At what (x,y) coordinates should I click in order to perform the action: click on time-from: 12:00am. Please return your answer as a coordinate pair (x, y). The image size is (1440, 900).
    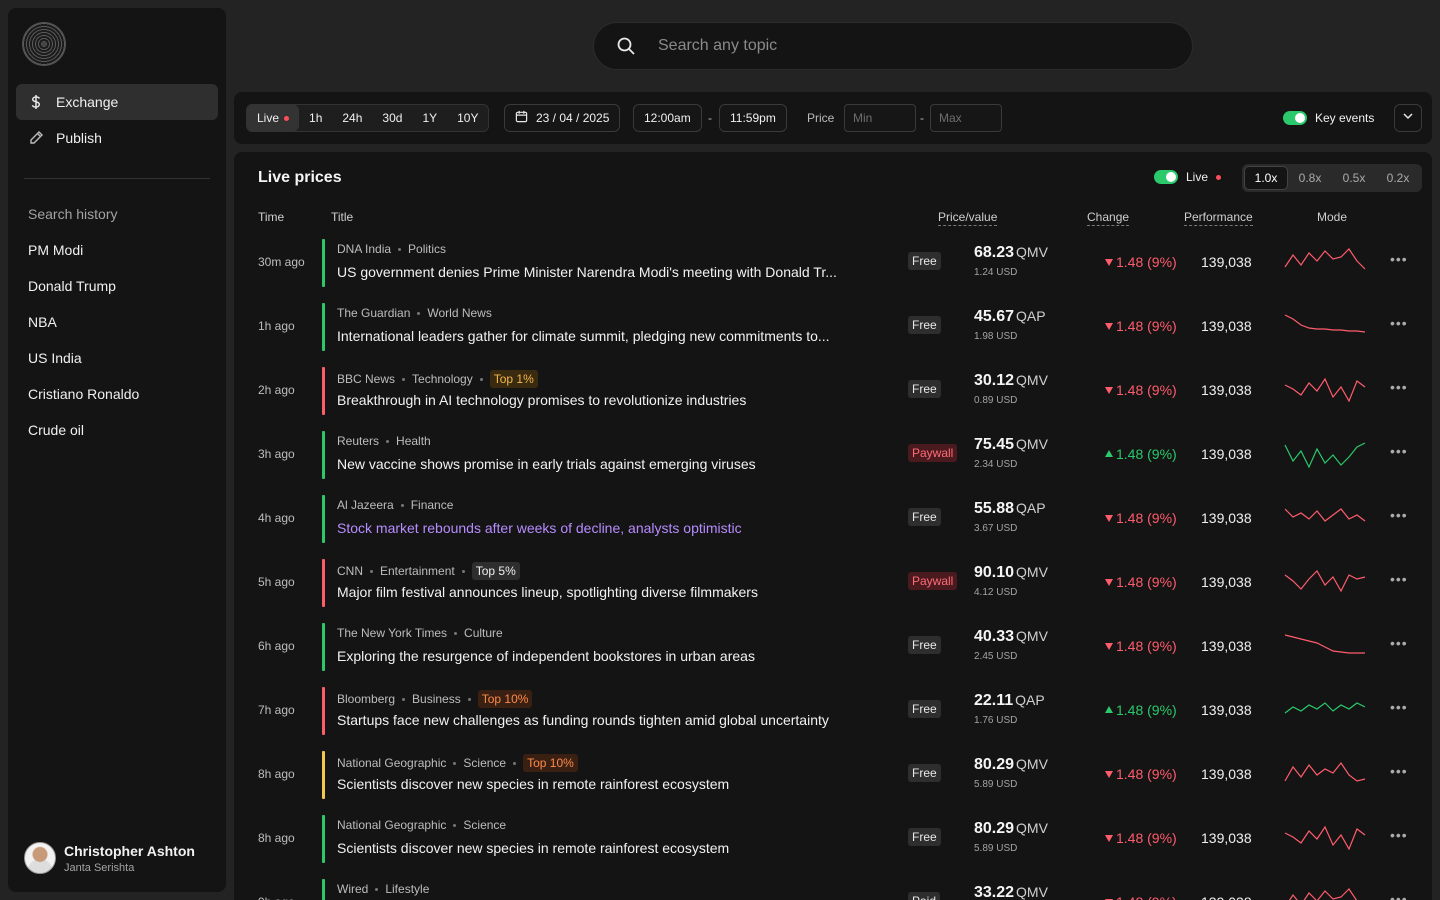
    Looking at the image, I should click on (667, 118).